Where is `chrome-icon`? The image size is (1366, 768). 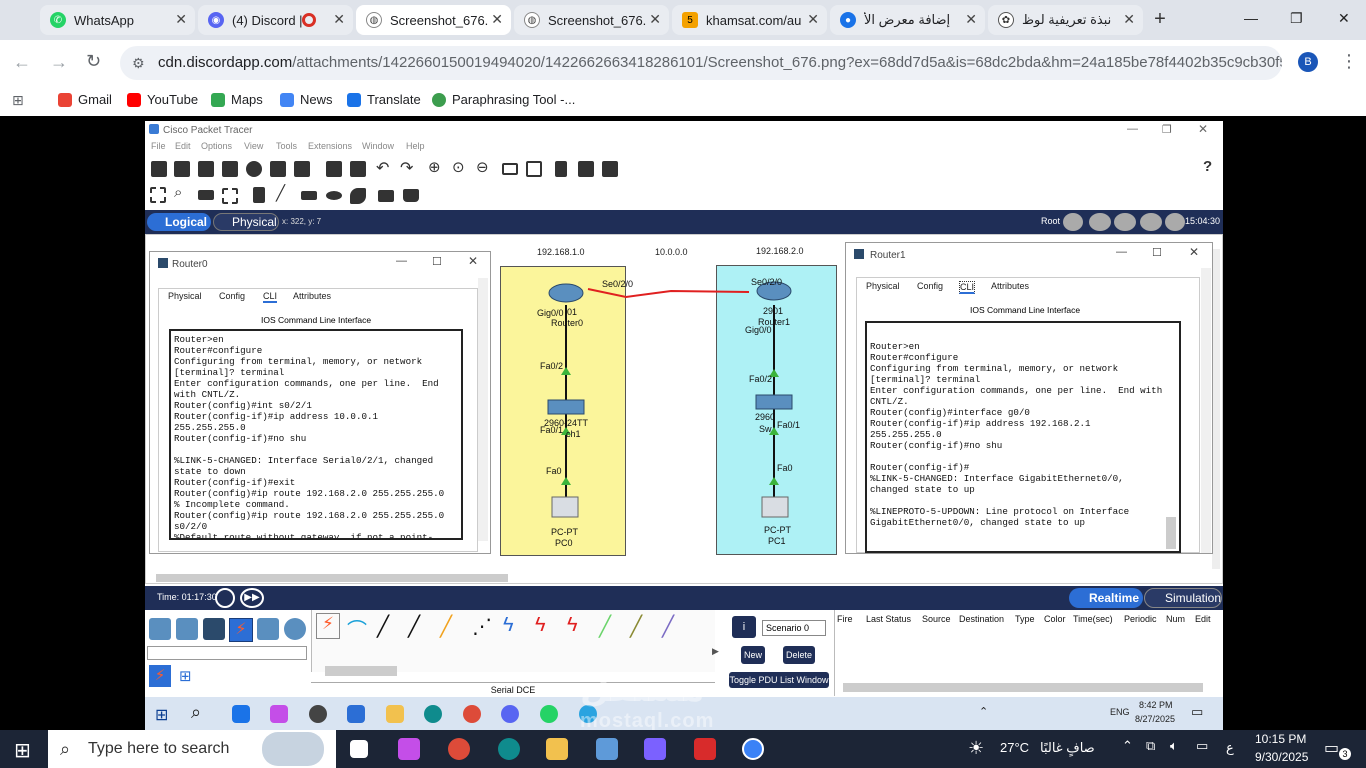
chrome-icon is located at coordinates (459, 749).